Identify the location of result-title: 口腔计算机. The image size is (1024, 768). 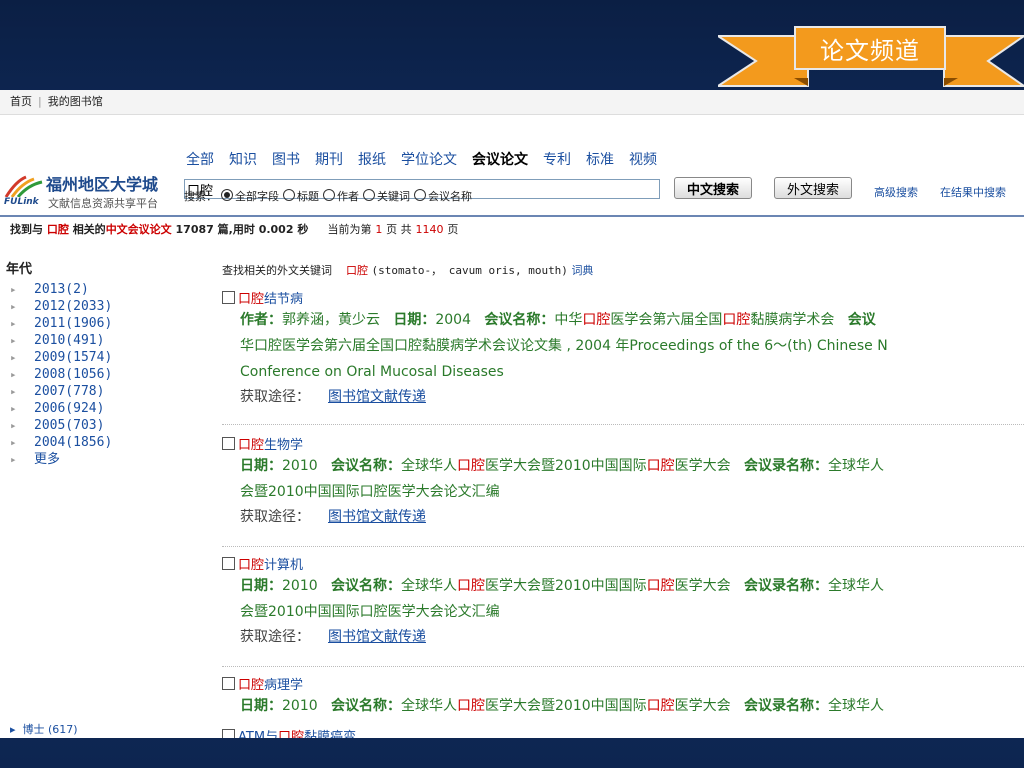
(623, 563).